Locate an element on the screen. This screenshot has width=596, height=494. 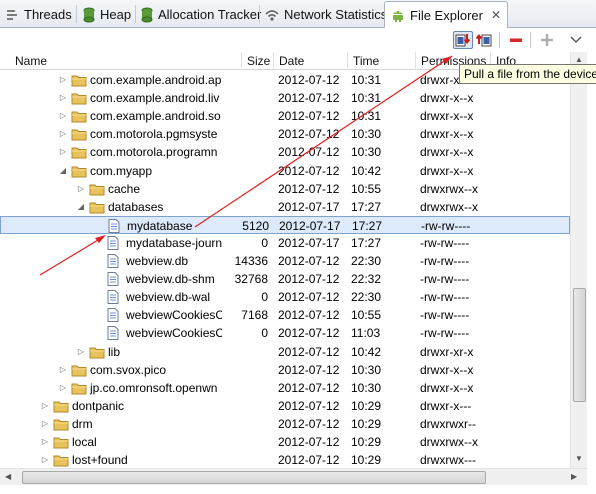
folder-row: ▷ lost+found 2012-07-12 10:29 drwxrwx--- is located at coordinates (285, 459).